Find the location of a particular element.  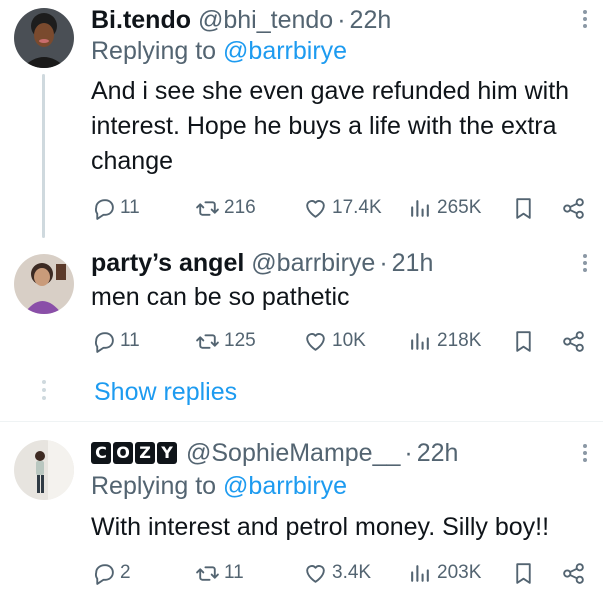

badge-letter: O is located at coordinates (123, 453).